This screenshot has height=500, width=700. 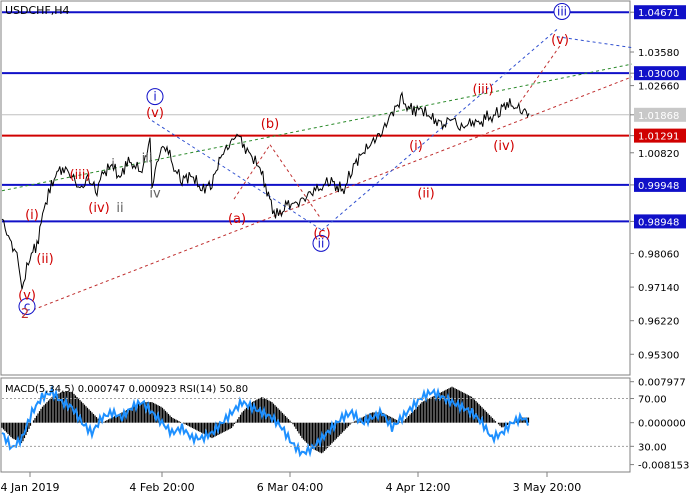 What do you see at coordinates (658, 13) in the screenshot?
I see `price-tick-label: 1.04671` at bounding box center [658, 13].